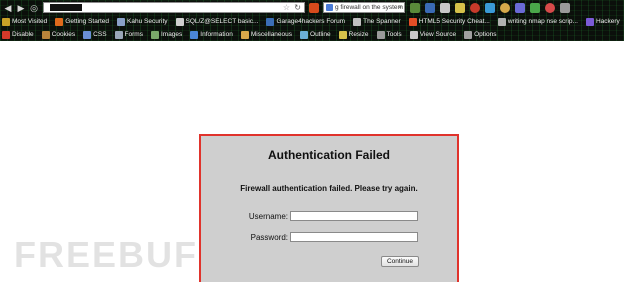 The width and height of the screenshot is (624, 282). What do you see at coordinates (87, 34) in the screenshot?
I see `css-icon` at bounding box center [87, 34].